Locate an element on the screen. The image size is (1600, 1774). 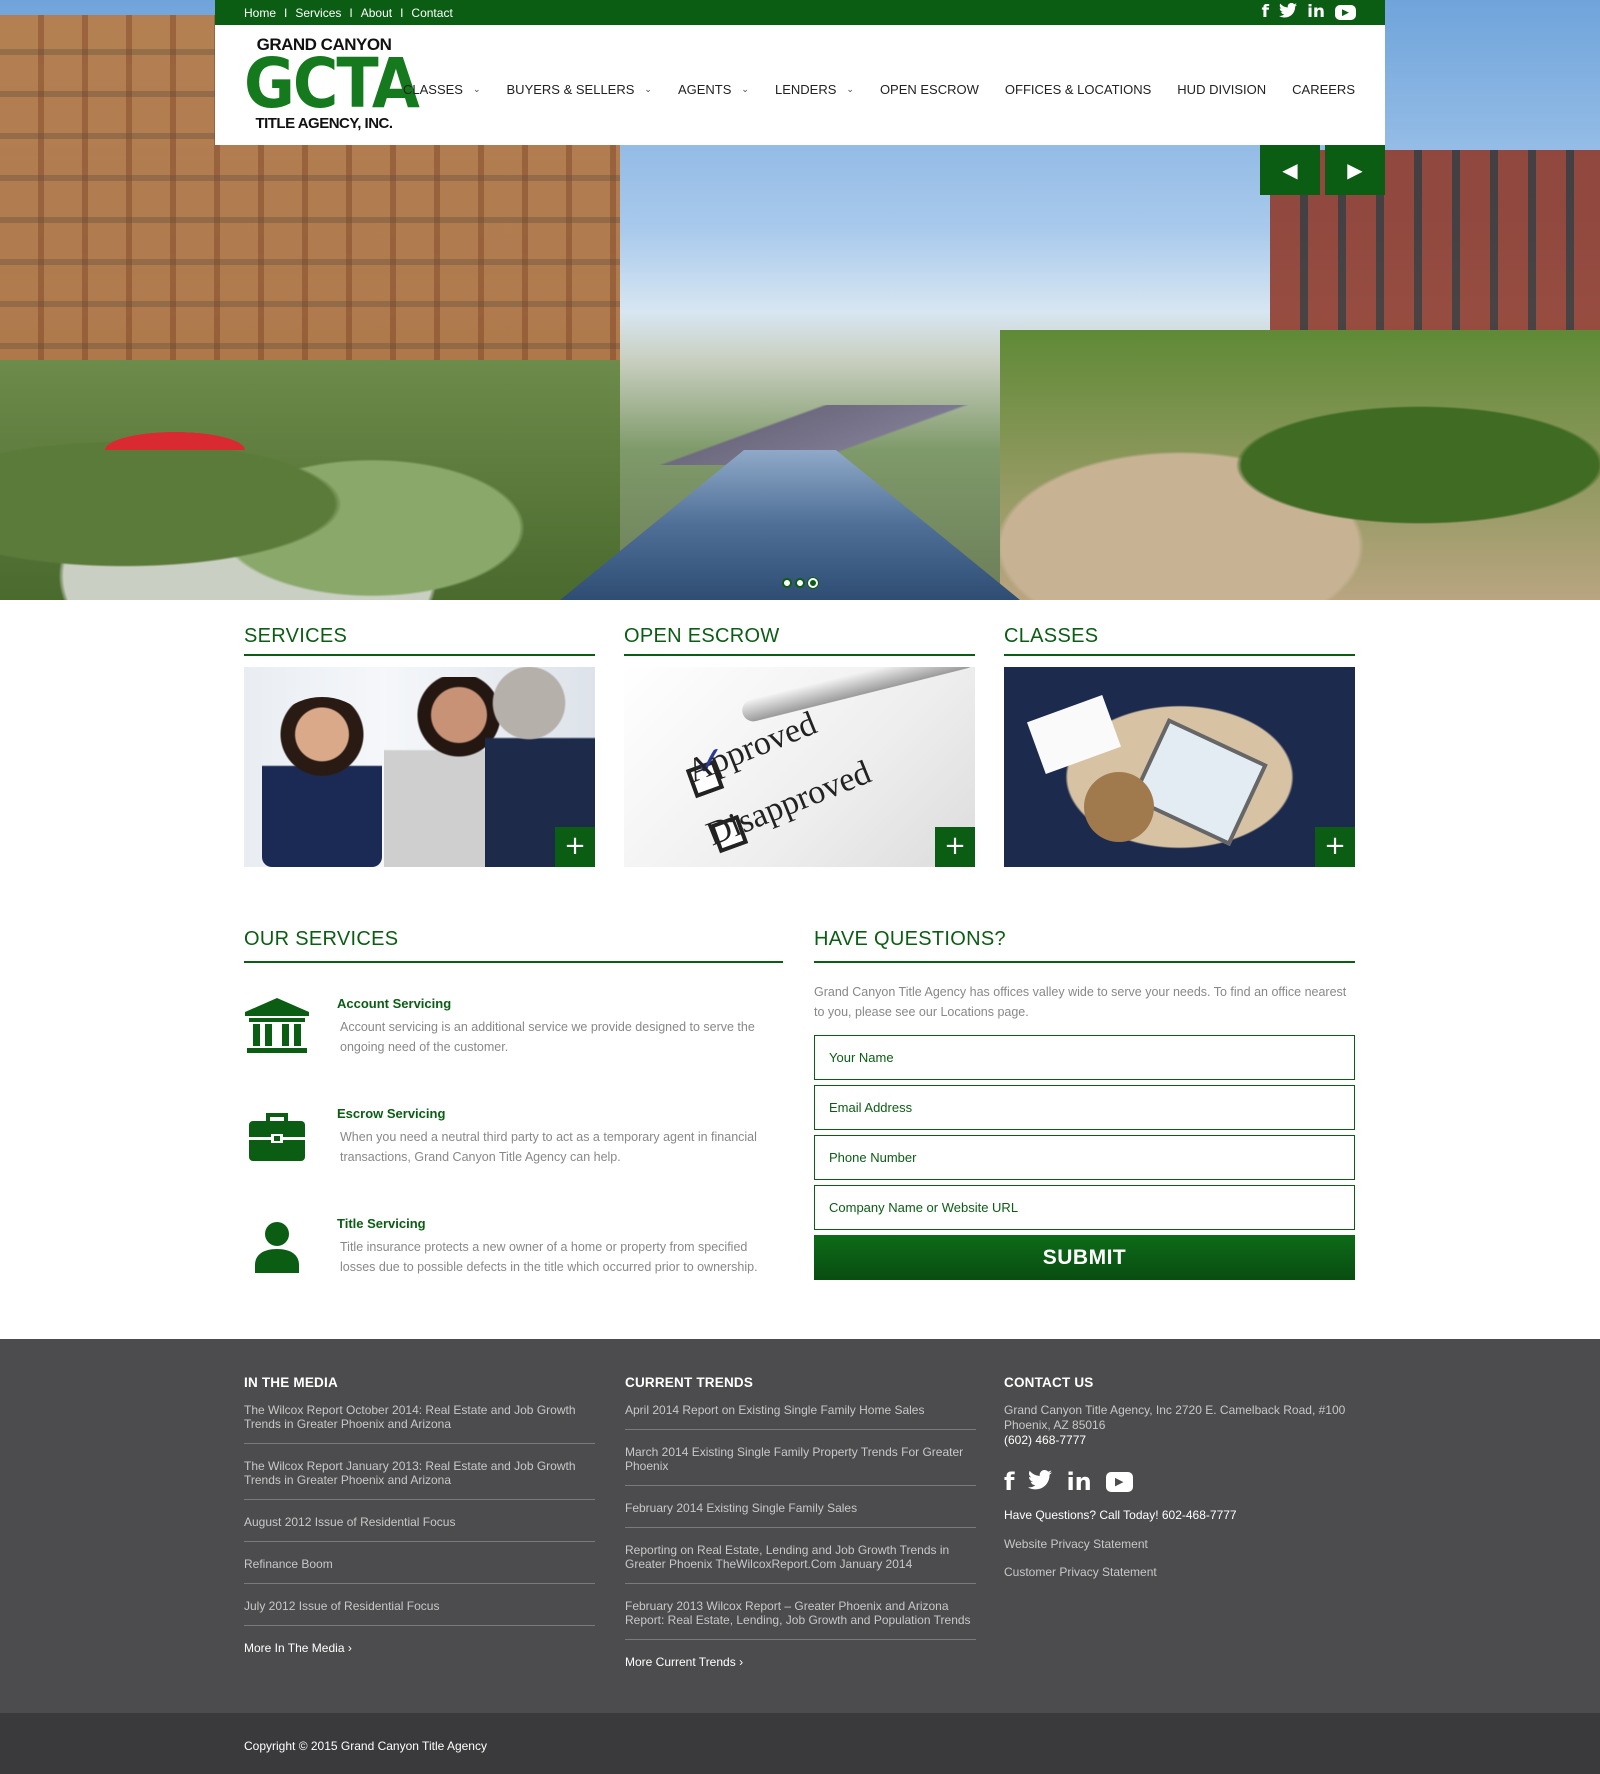
nav-label: OPEN ESCROW is located at coordinates (929, 89).